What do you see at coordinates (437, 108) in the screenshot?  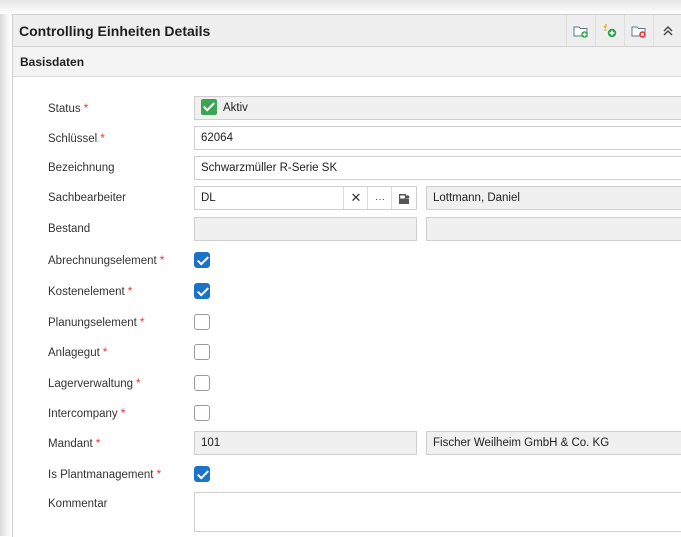 I see `status-field: Aktiv` at bounding box center [437, 108].